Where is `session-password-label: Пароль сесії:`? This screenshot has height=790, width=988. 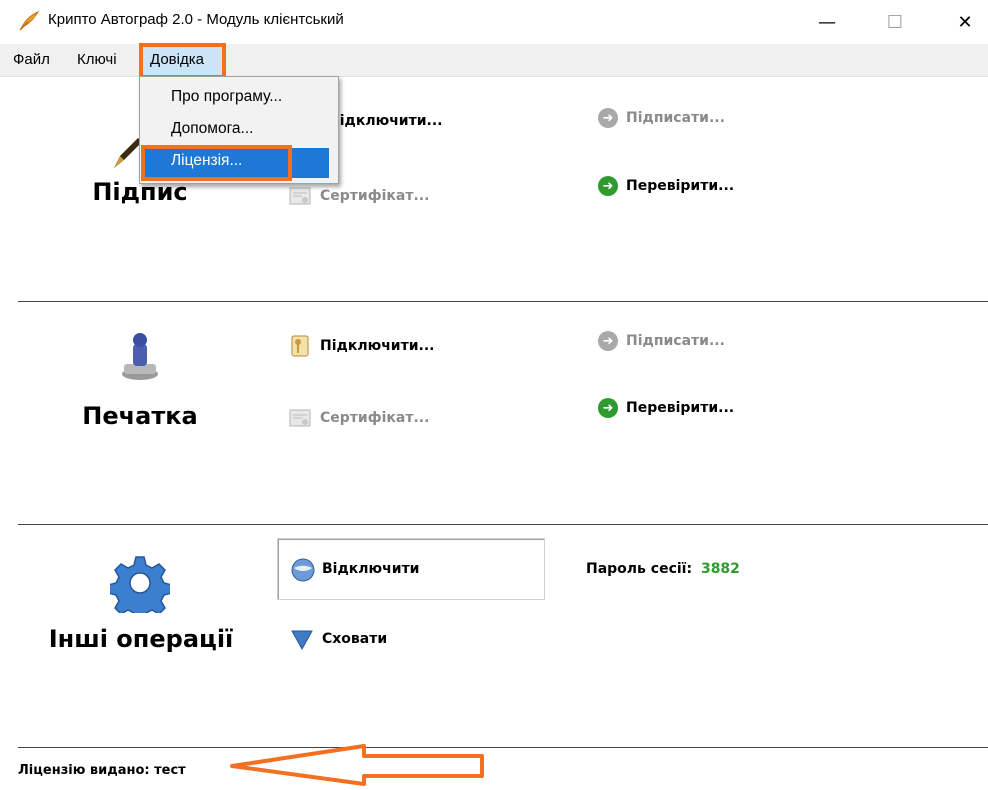 session-password-label: Пароль сесії: is located at coordinates (639, 569).